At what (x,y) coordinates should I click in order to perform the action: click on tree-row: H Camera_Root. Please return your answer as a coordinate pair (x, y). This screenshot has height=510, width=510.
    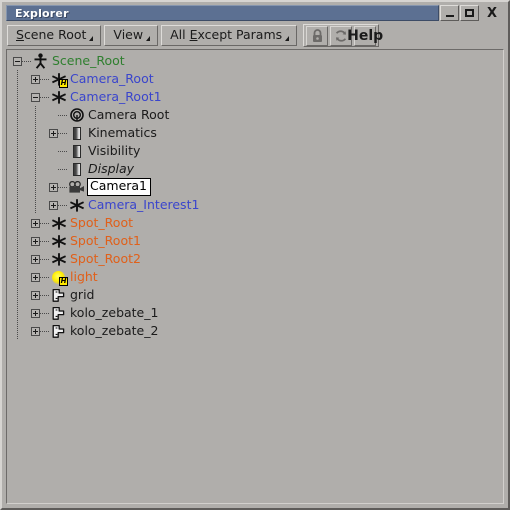
    Looking at the image, I should click on (255, 79).